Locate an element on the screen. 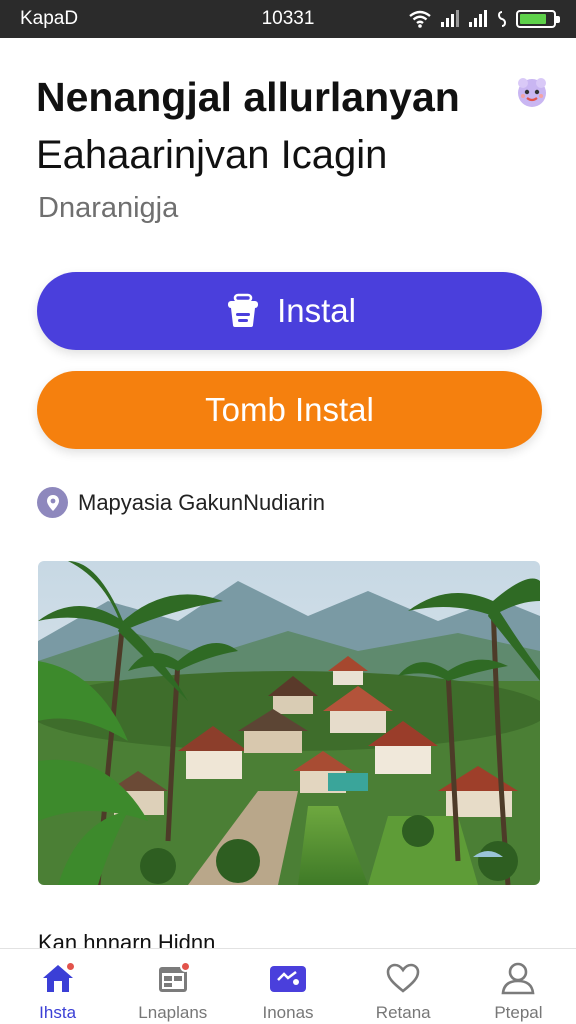 Image resolution: width=576 pixels, height=1024 pixels. nav-item-tickets: Inonas is located at coordinates (287, 986).